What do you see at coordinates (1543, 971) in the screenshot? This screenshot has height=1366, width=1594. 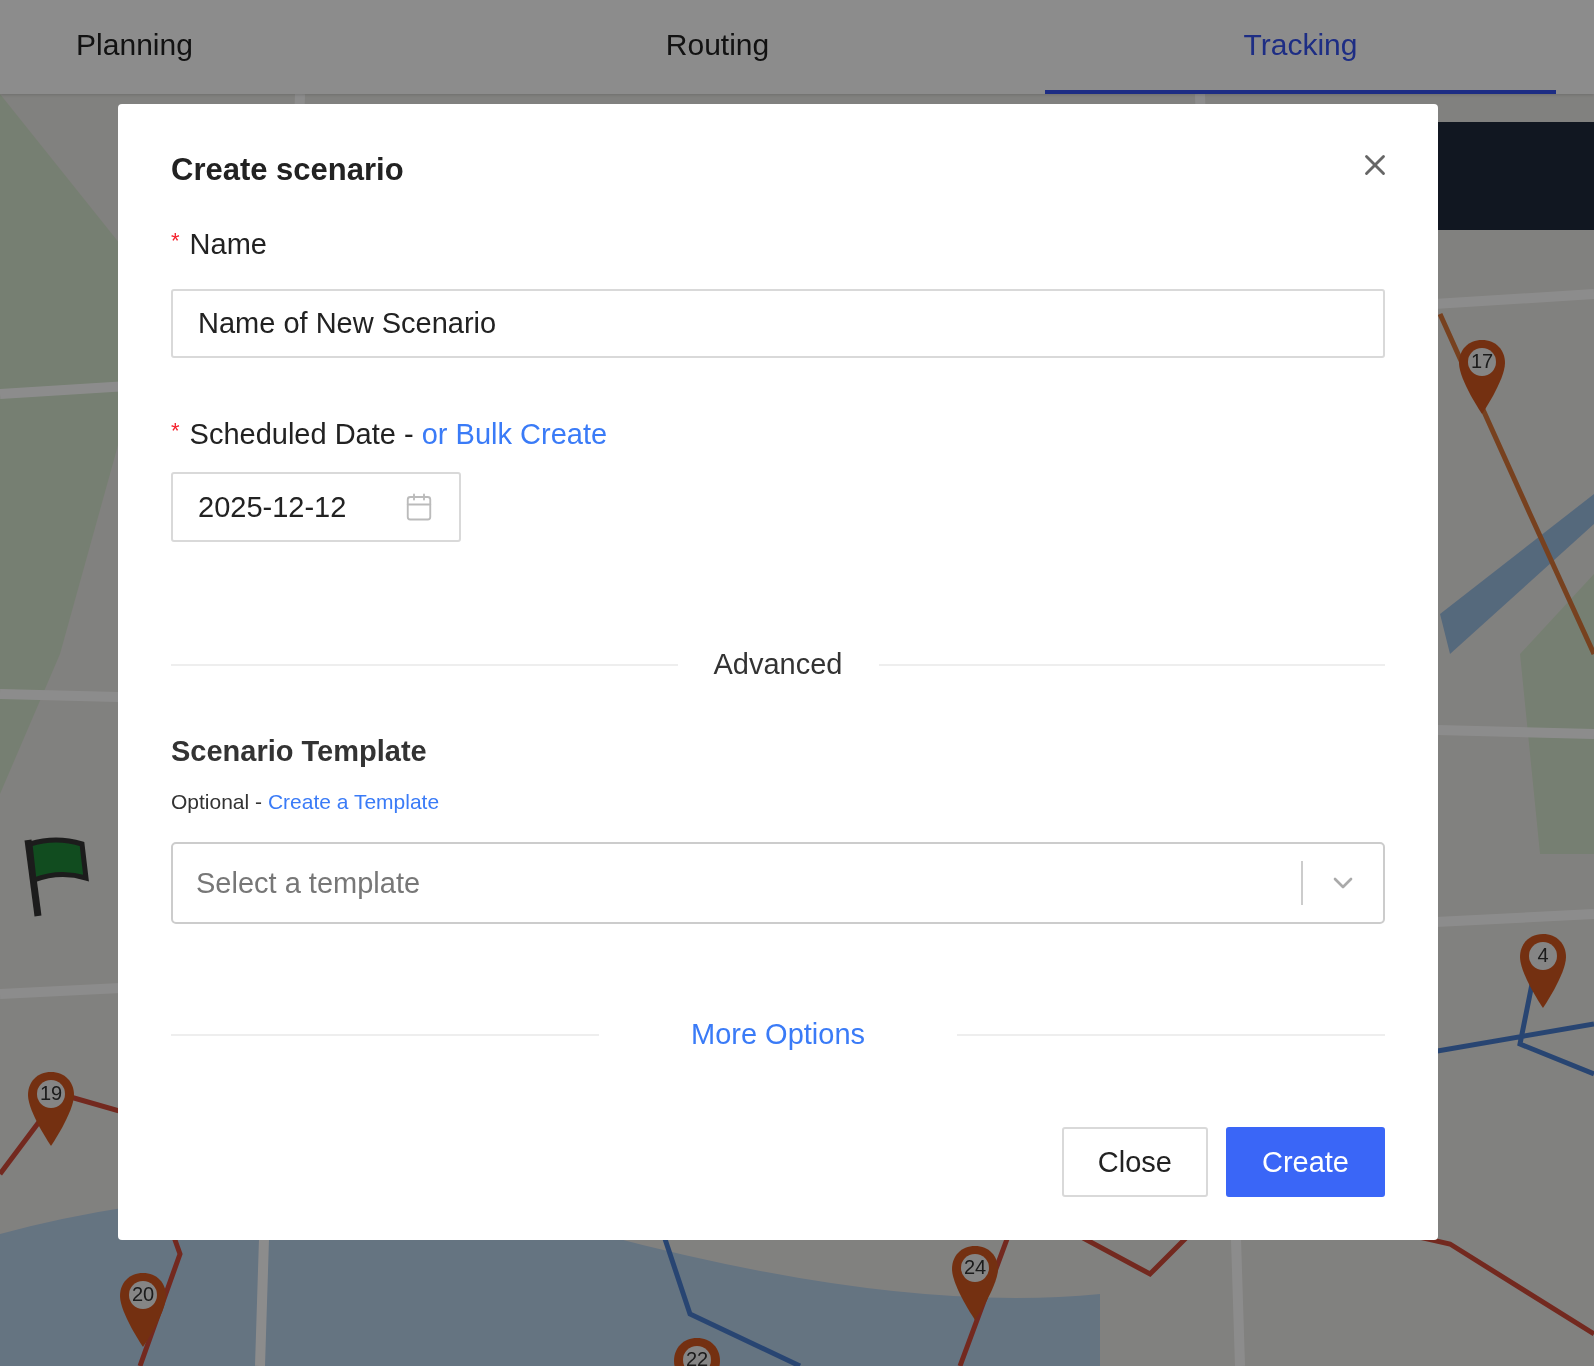 I see `map-marker: 4` at bounding box center [1543, 971].